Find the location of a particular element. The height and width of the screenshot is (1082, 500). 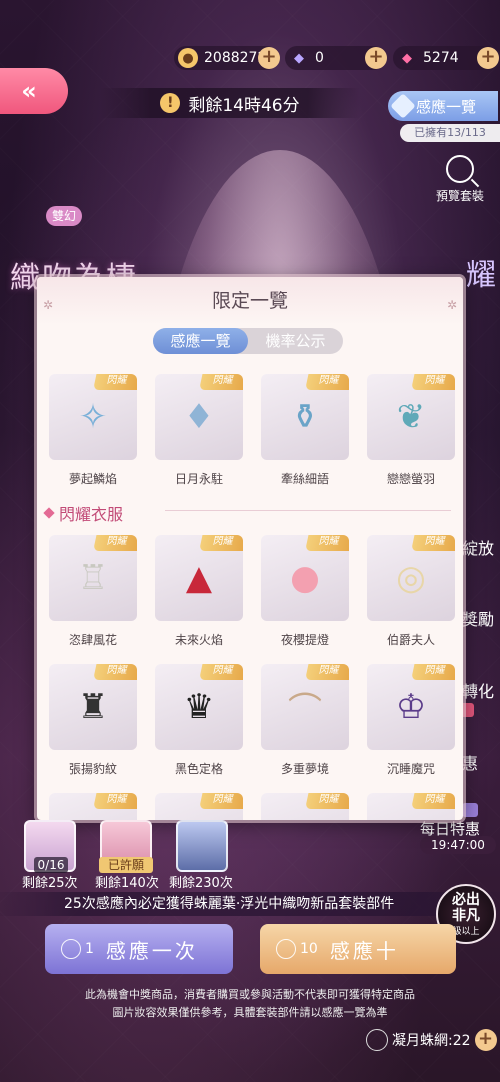

tab-gacha-list: 感應一覽 is located at coordinates (200, 341).